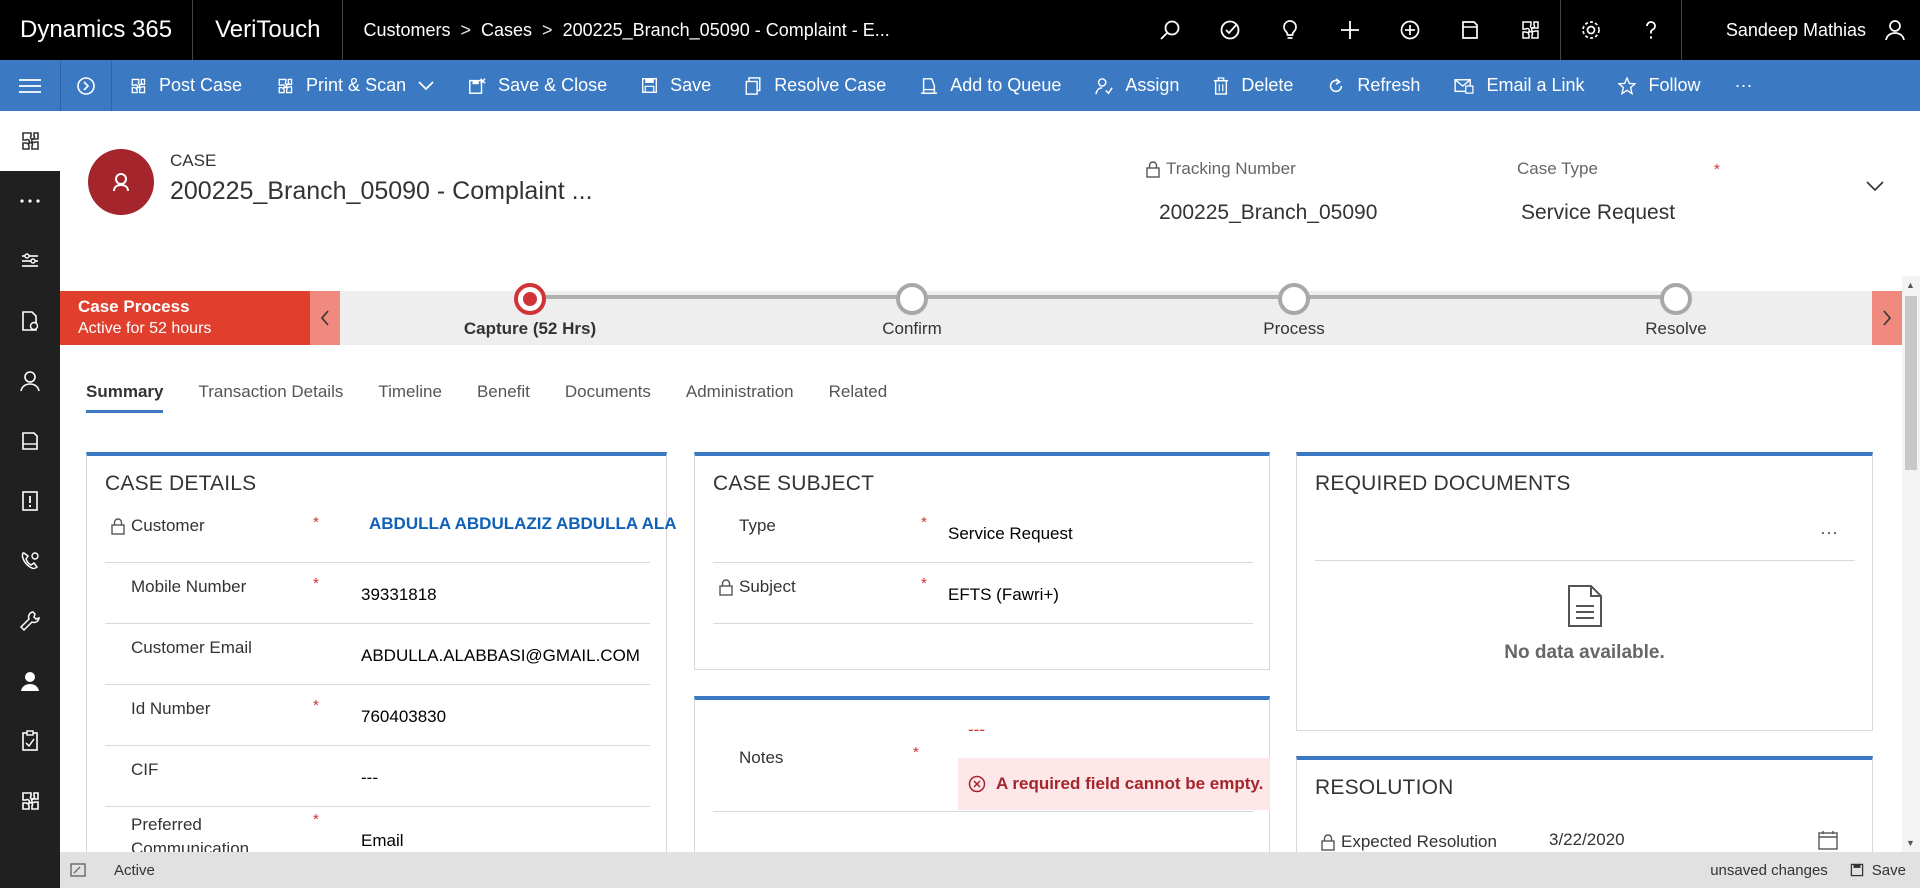  I want to click on rail-item-more, so click(30, 201).